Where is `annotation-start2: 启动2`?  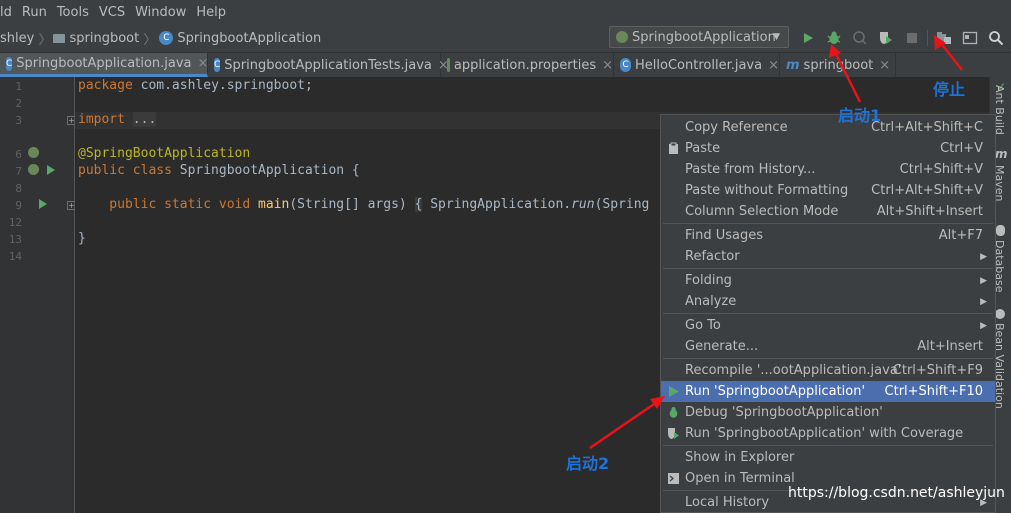 annotation-start2: 启动2 is located at coordinates (588, 463).